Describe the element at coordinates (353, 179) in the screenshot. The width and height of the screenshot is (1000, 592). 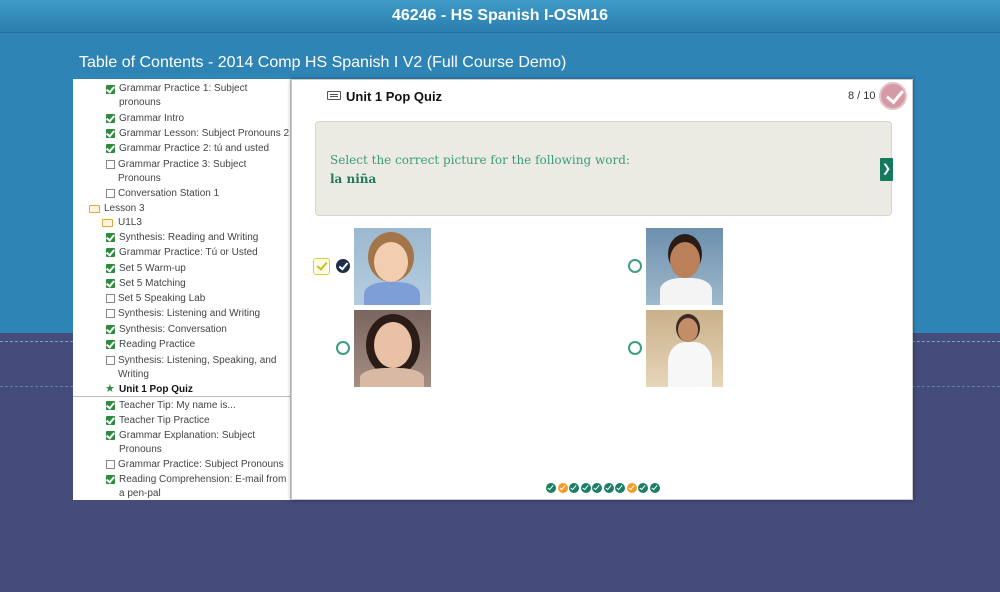
I see `question-word: la niña` at that location.